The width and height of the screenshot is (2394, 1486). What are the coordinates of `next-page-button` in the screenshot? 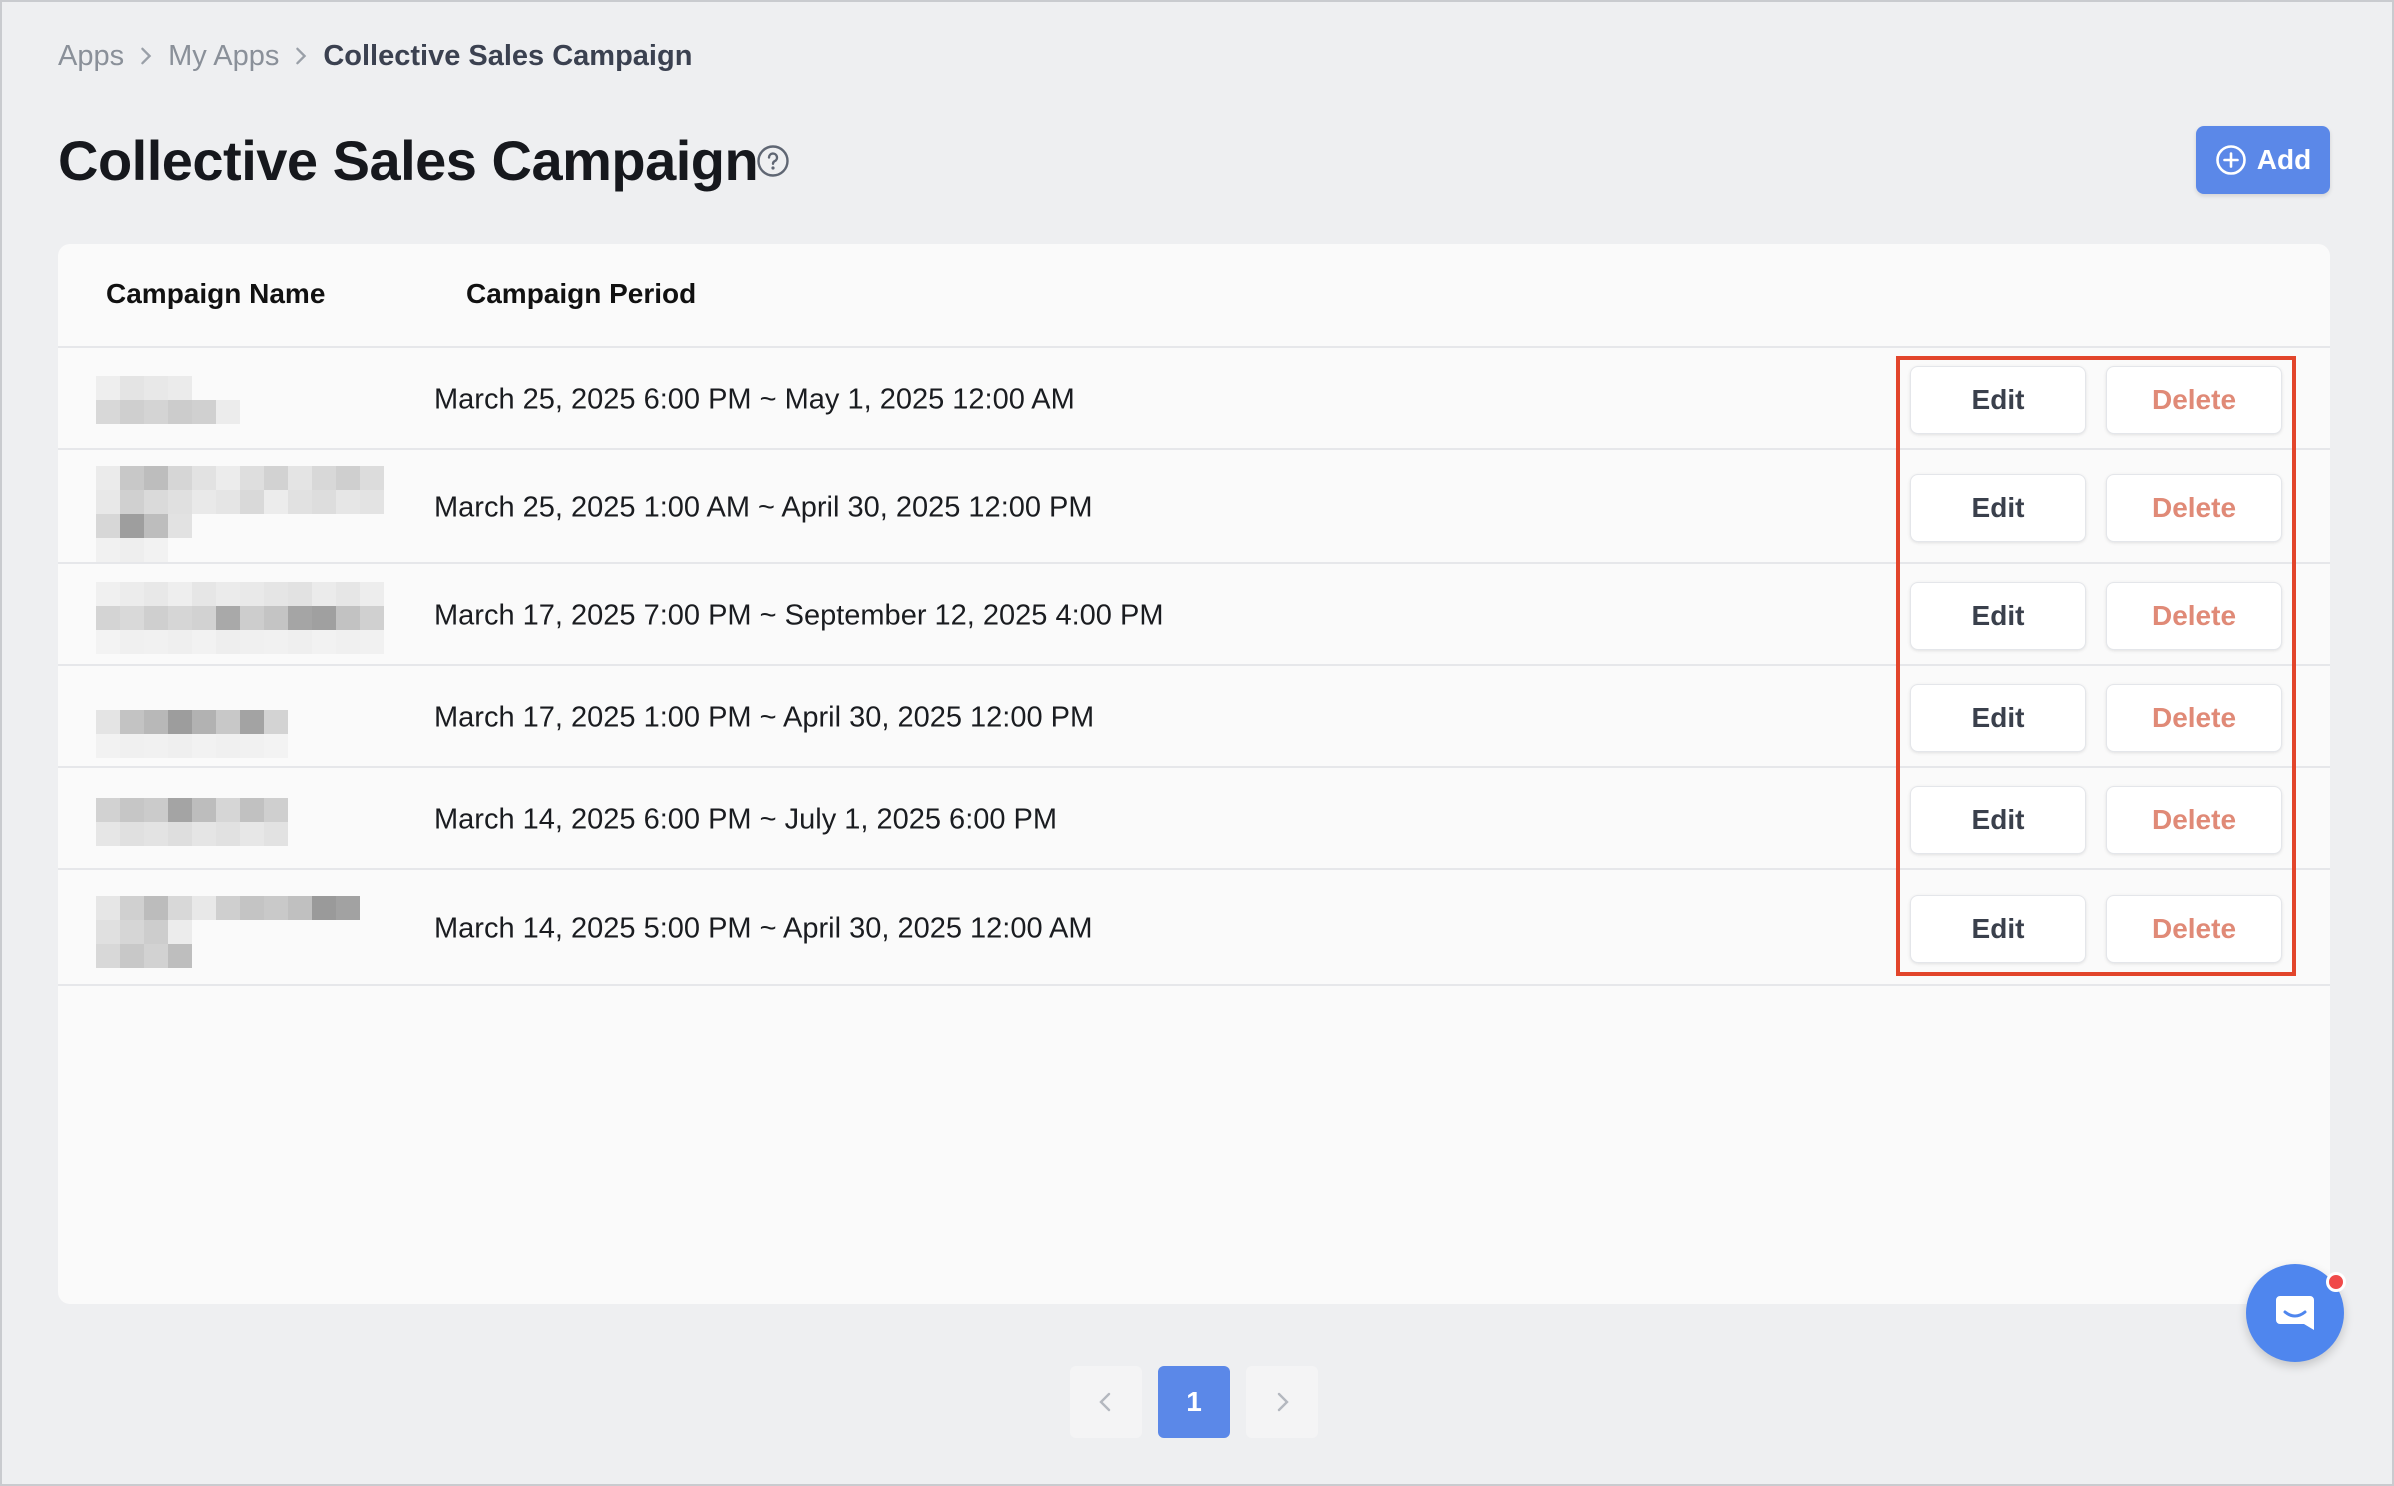 It's located at (1282, 1402).